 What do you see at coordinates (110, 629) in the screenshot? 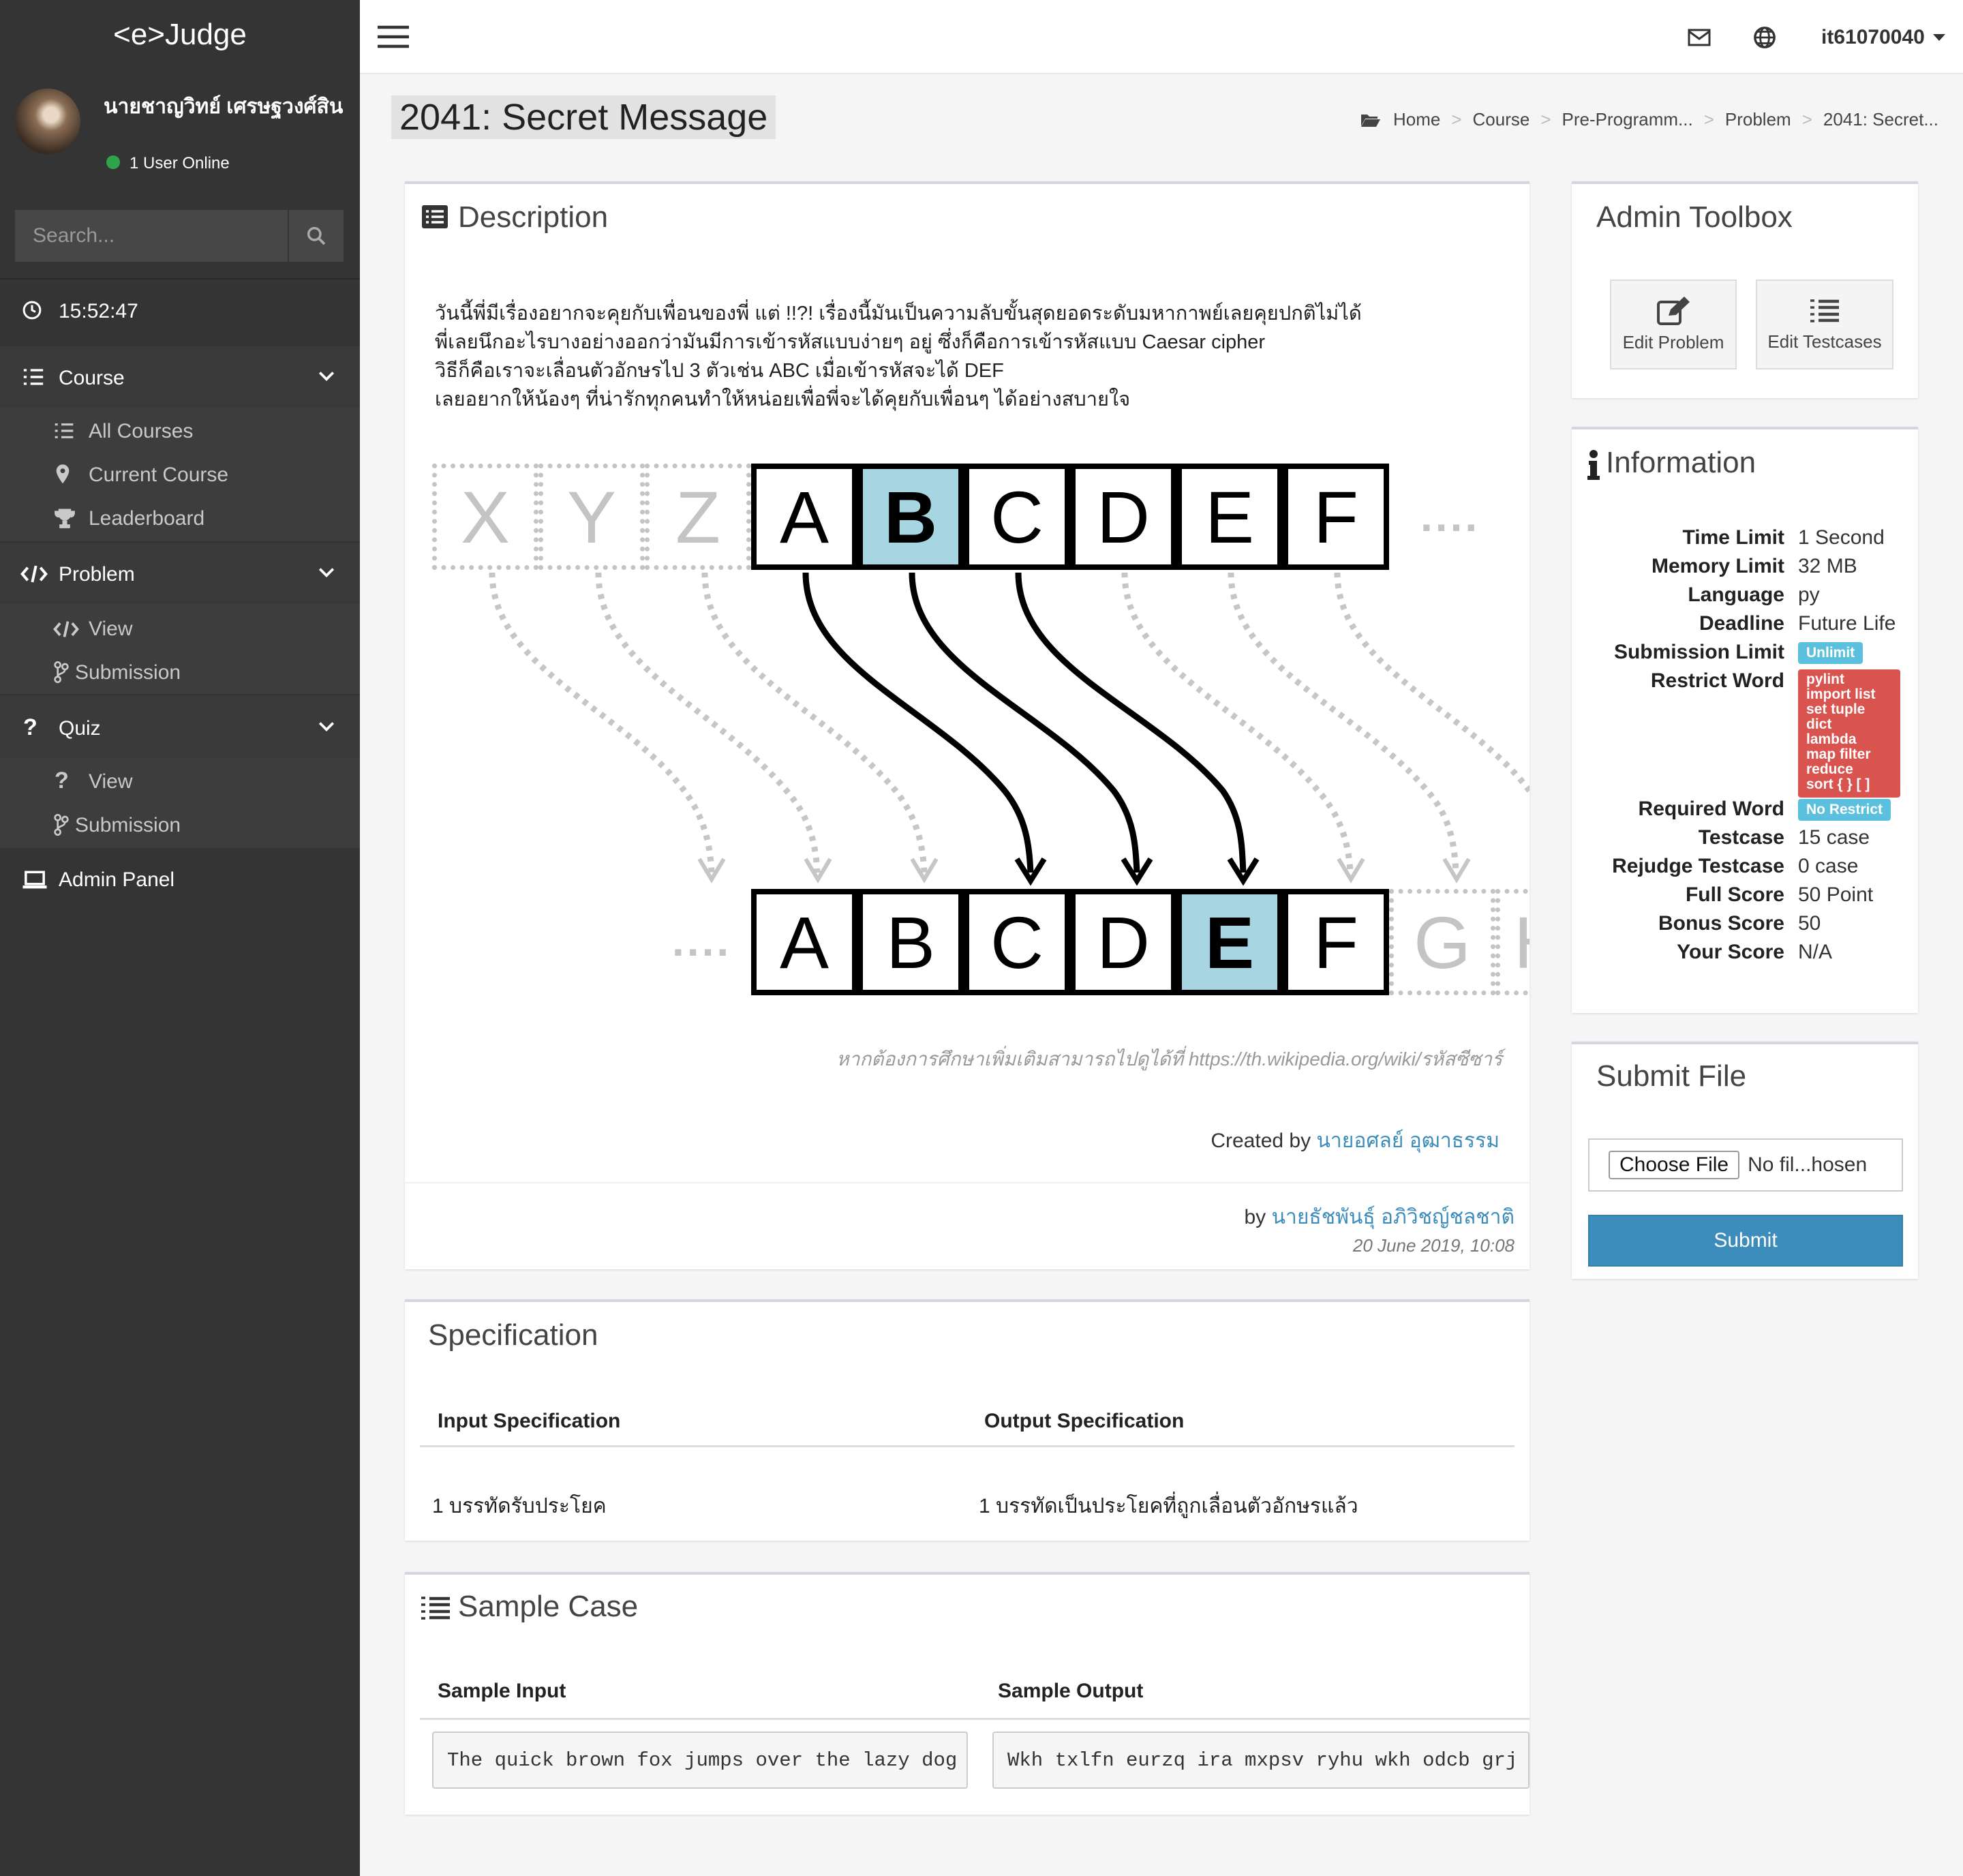
I see `nav-problem-view: View` at bounding box center [110, 629].